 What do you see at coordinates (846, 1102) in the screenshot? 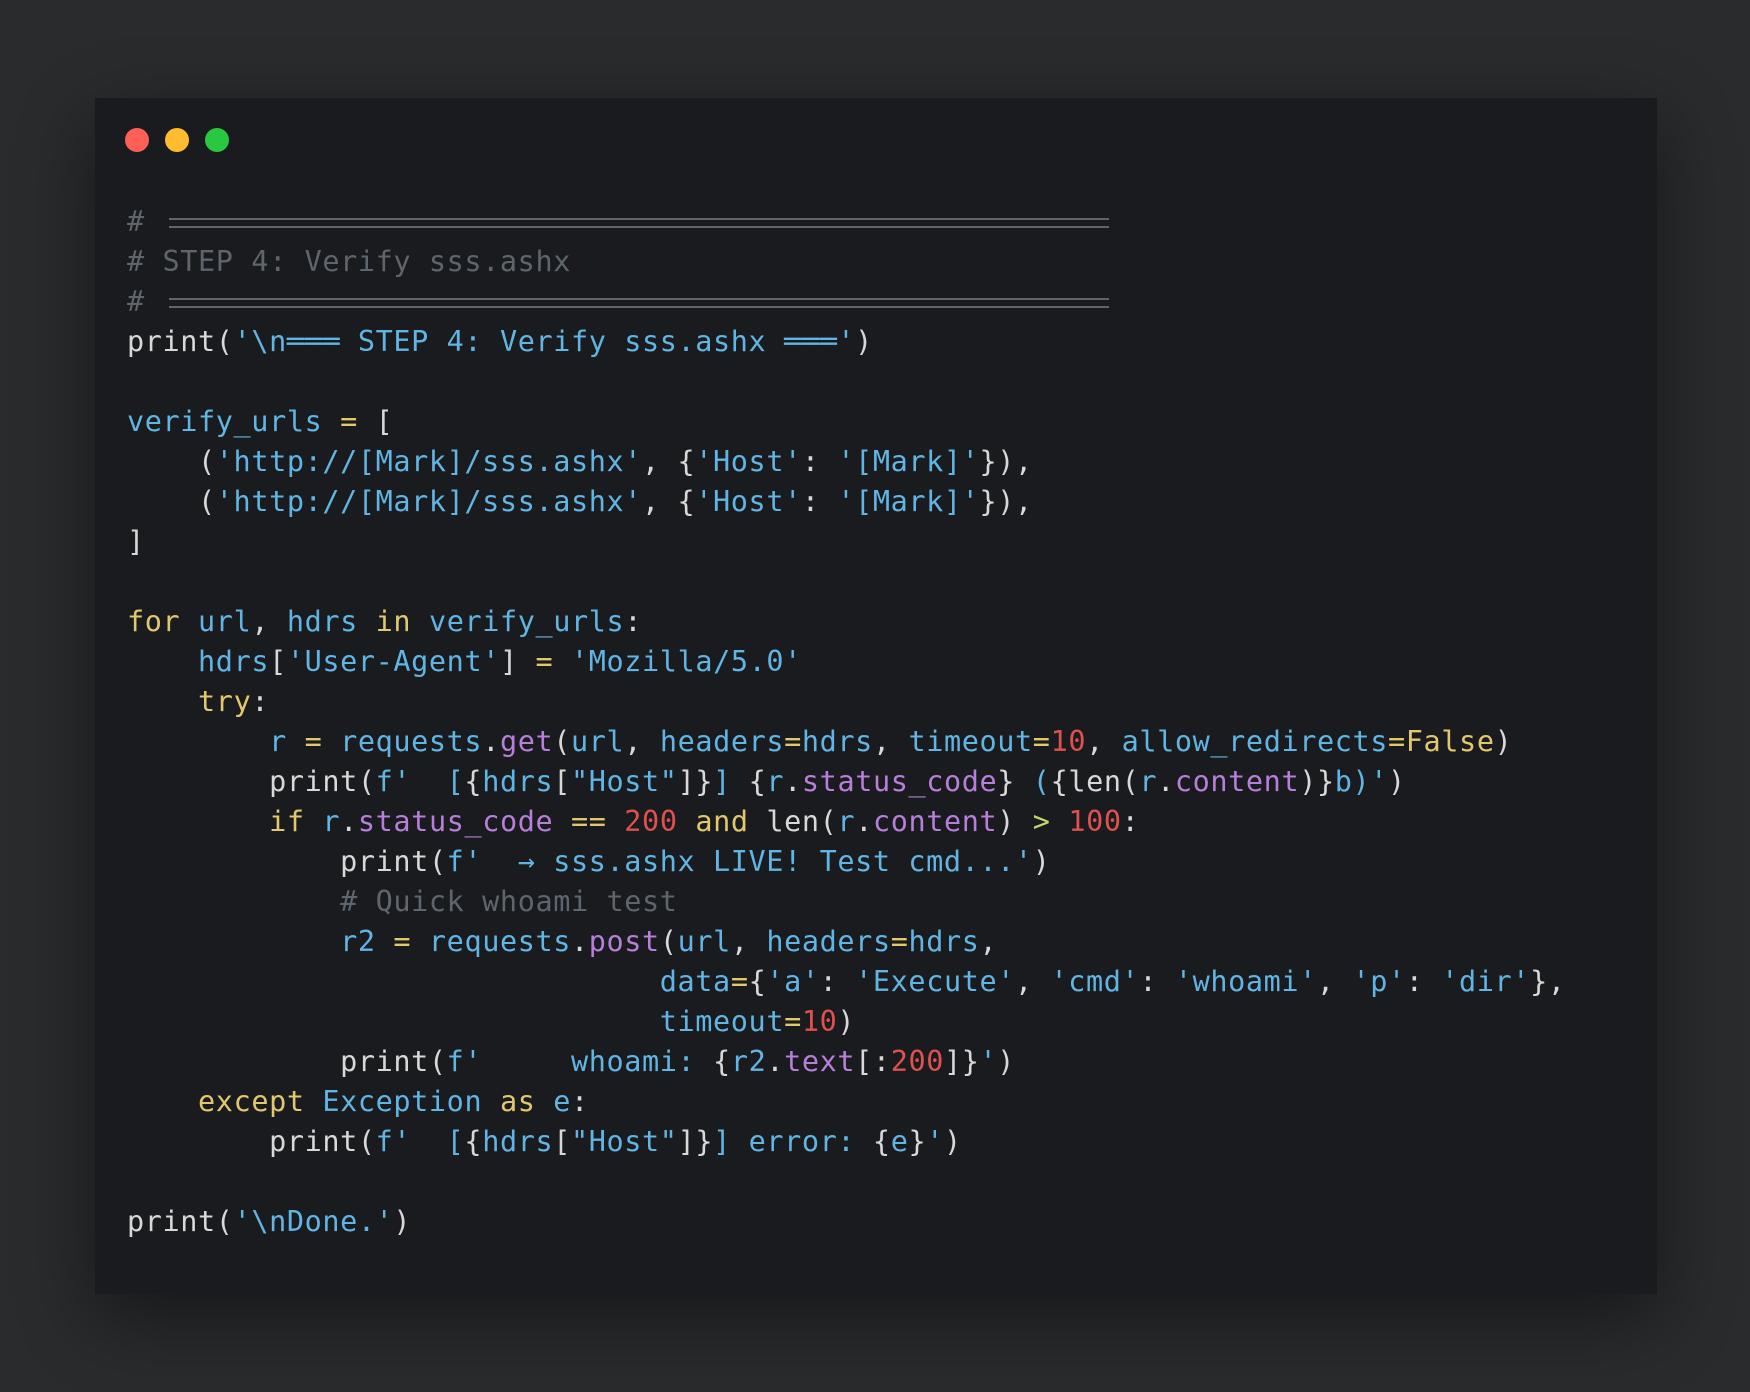
I see `code-line: except Exception as e:` at bounding box center [846, 1102].